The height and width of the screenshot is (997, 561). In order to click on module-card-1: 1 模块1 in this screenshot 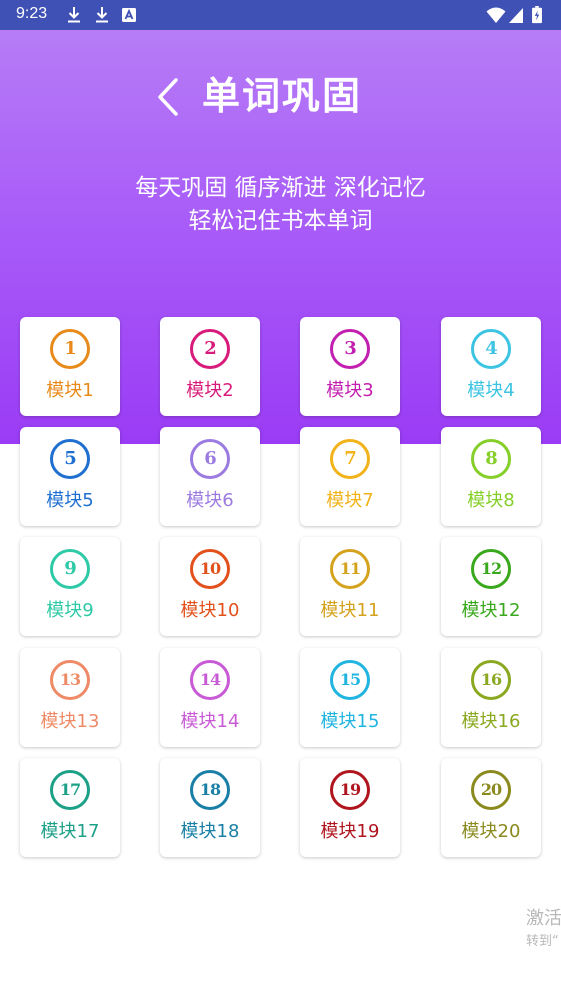, I will do `click(70, 366)`.